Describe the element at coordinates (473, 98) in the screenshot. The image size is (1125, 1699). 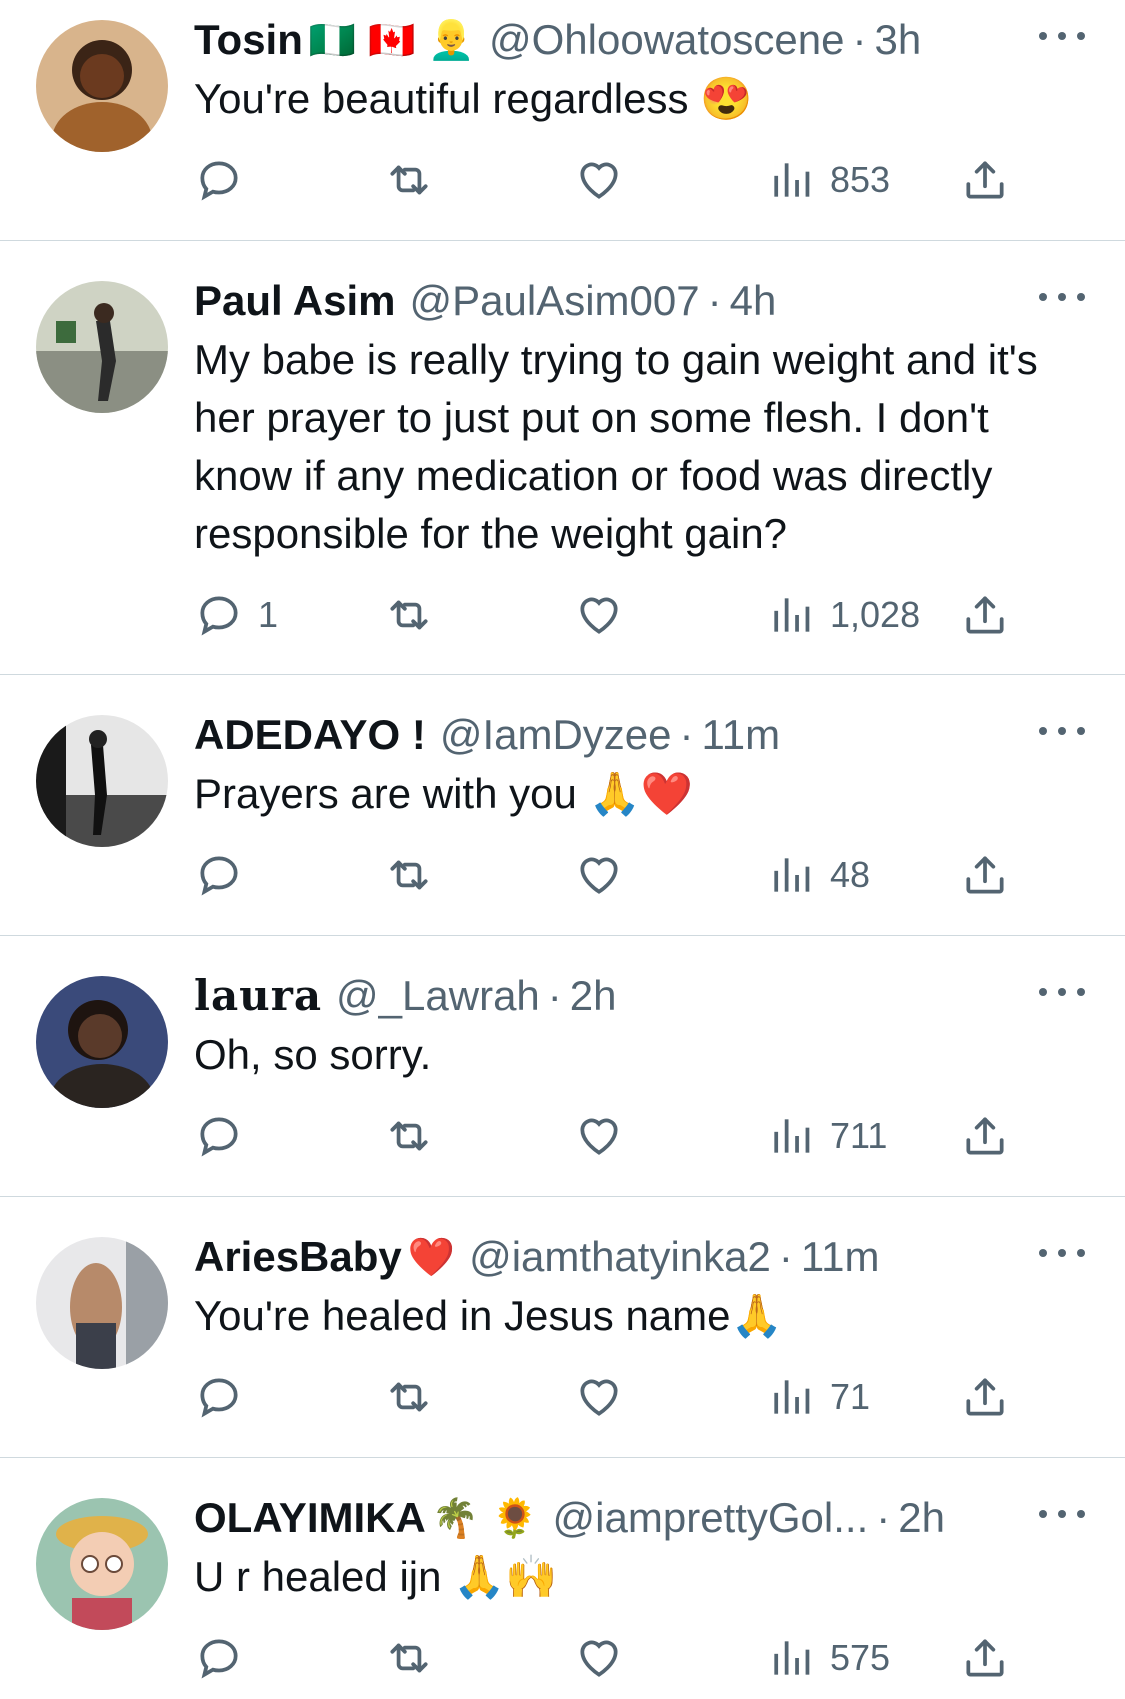
I see `tweet-text: You're beautiful regardless 😍` at that location.